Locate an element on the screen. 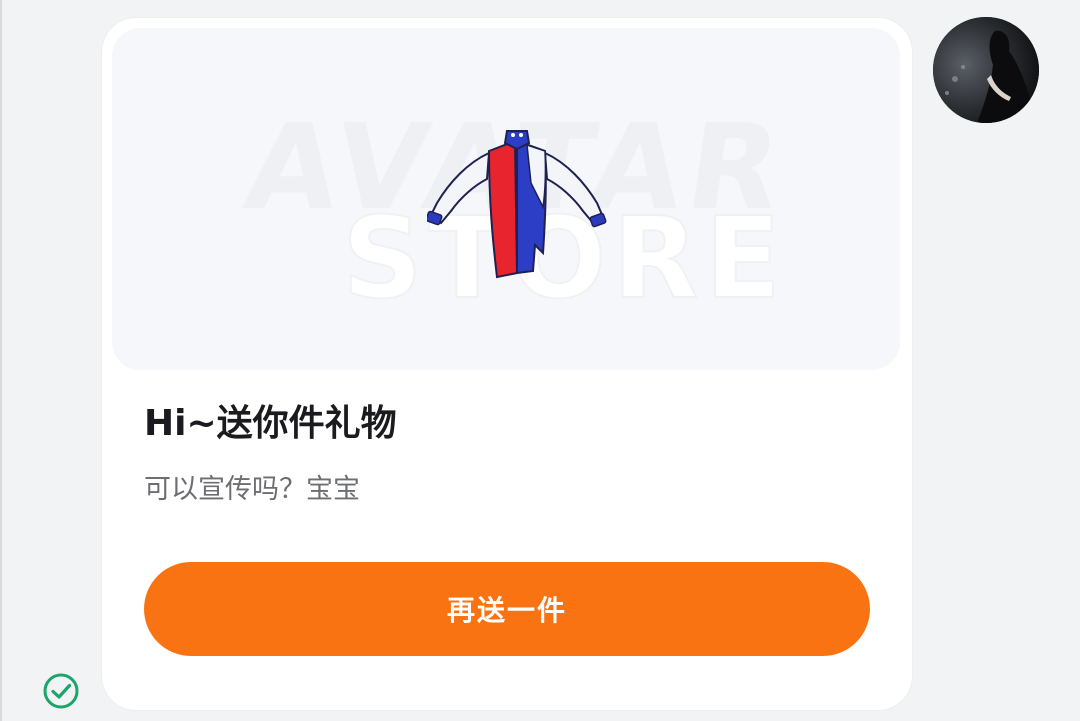  user-avatar is located at coordinates (986, 70).